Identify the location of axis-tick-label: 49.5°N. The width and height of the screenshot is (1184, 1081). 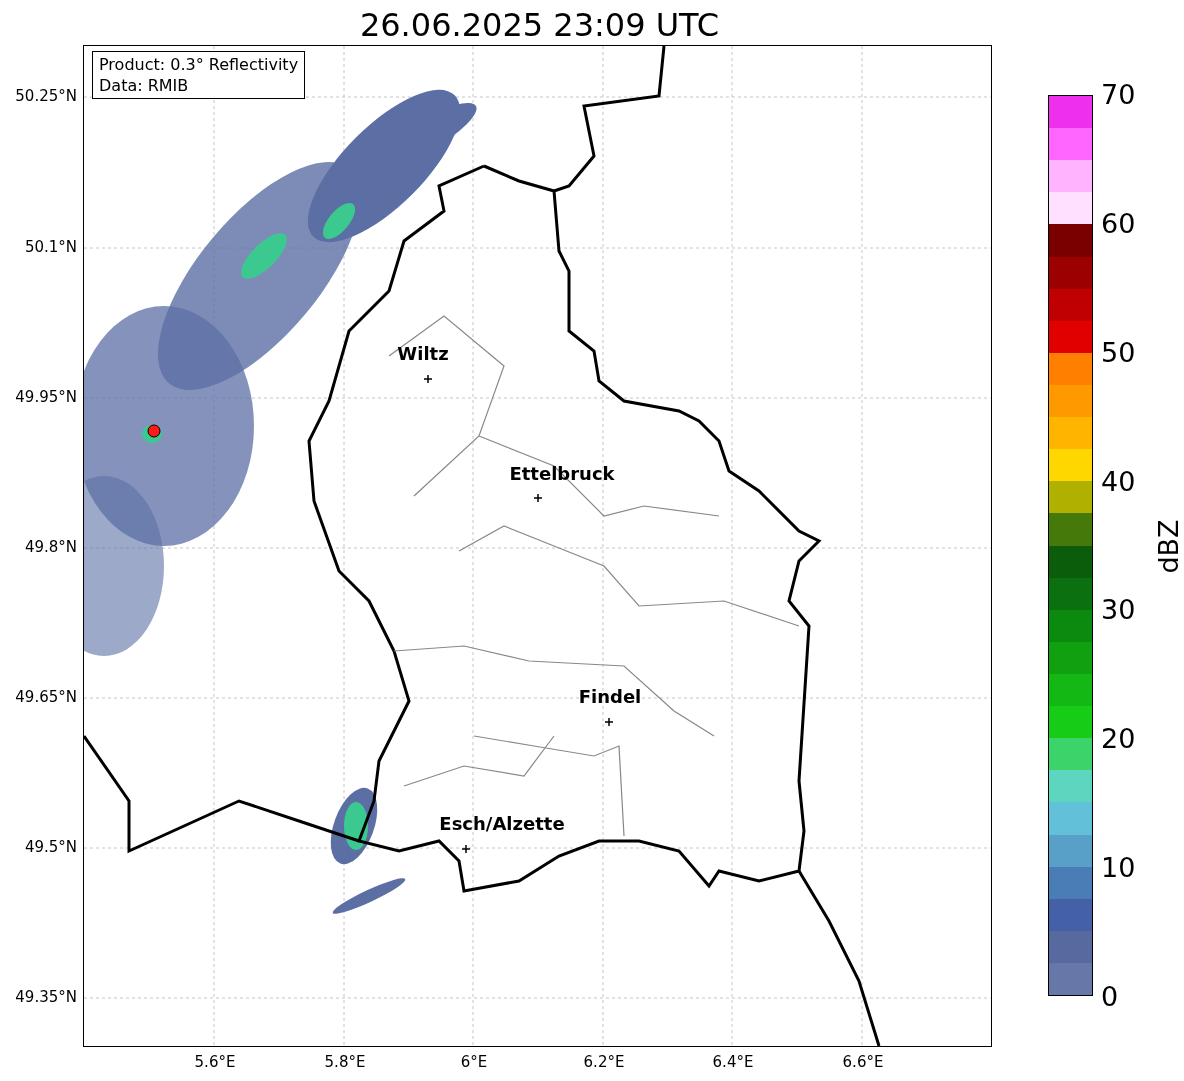
(50, 847).